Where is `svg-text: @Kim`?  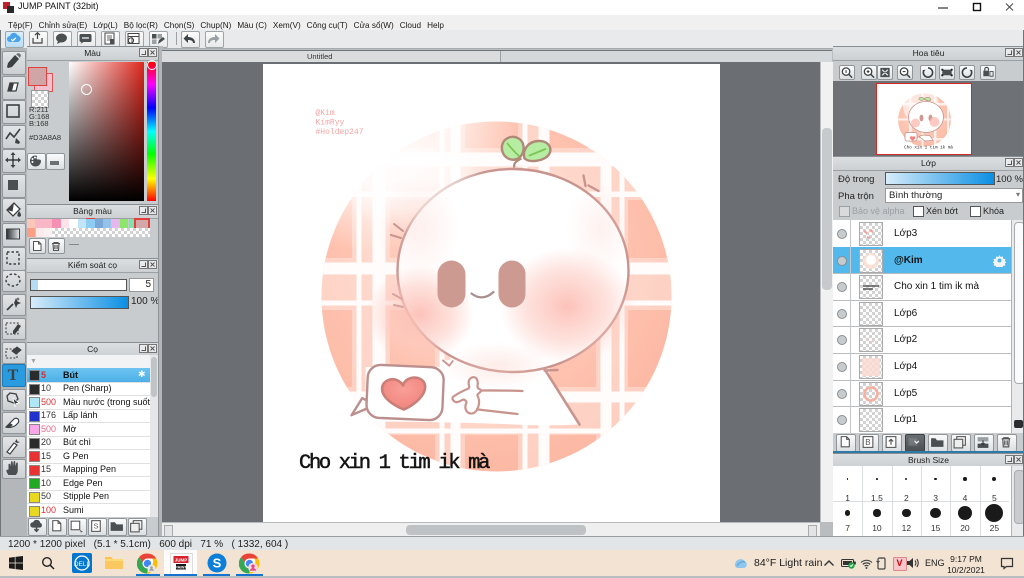 svg-text: @Kim is located at coordinates (325, 113).